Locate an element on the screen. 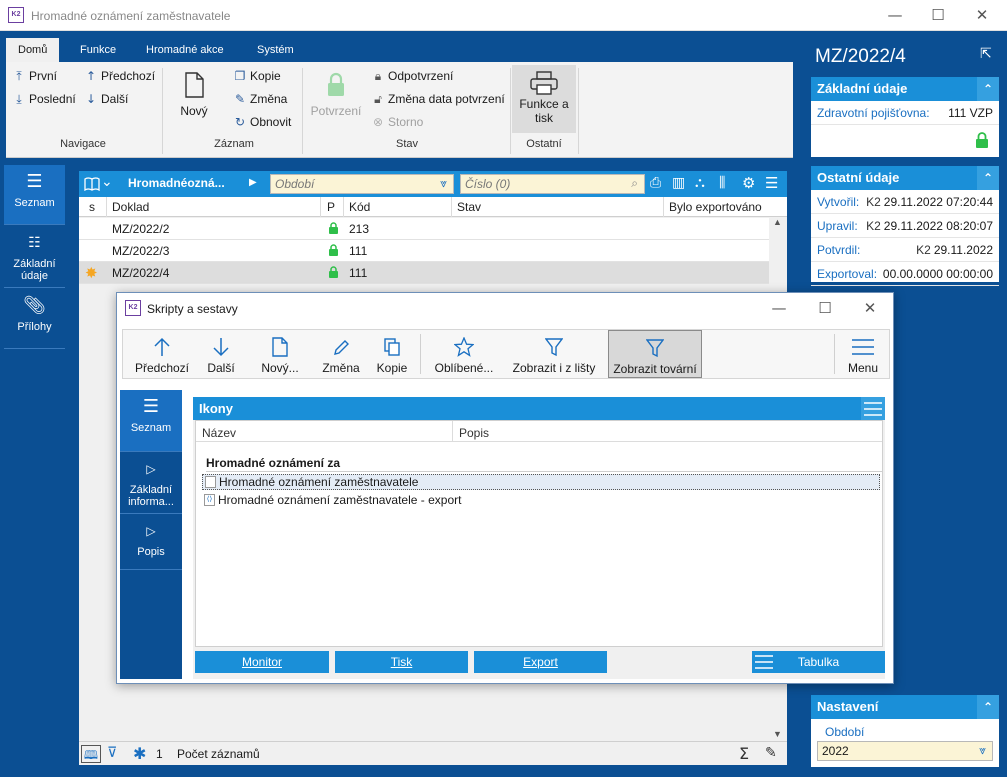 The width and height of the screenshot is (1007, 777). next-button: ↓ Další is located at coordinates (106, 99).